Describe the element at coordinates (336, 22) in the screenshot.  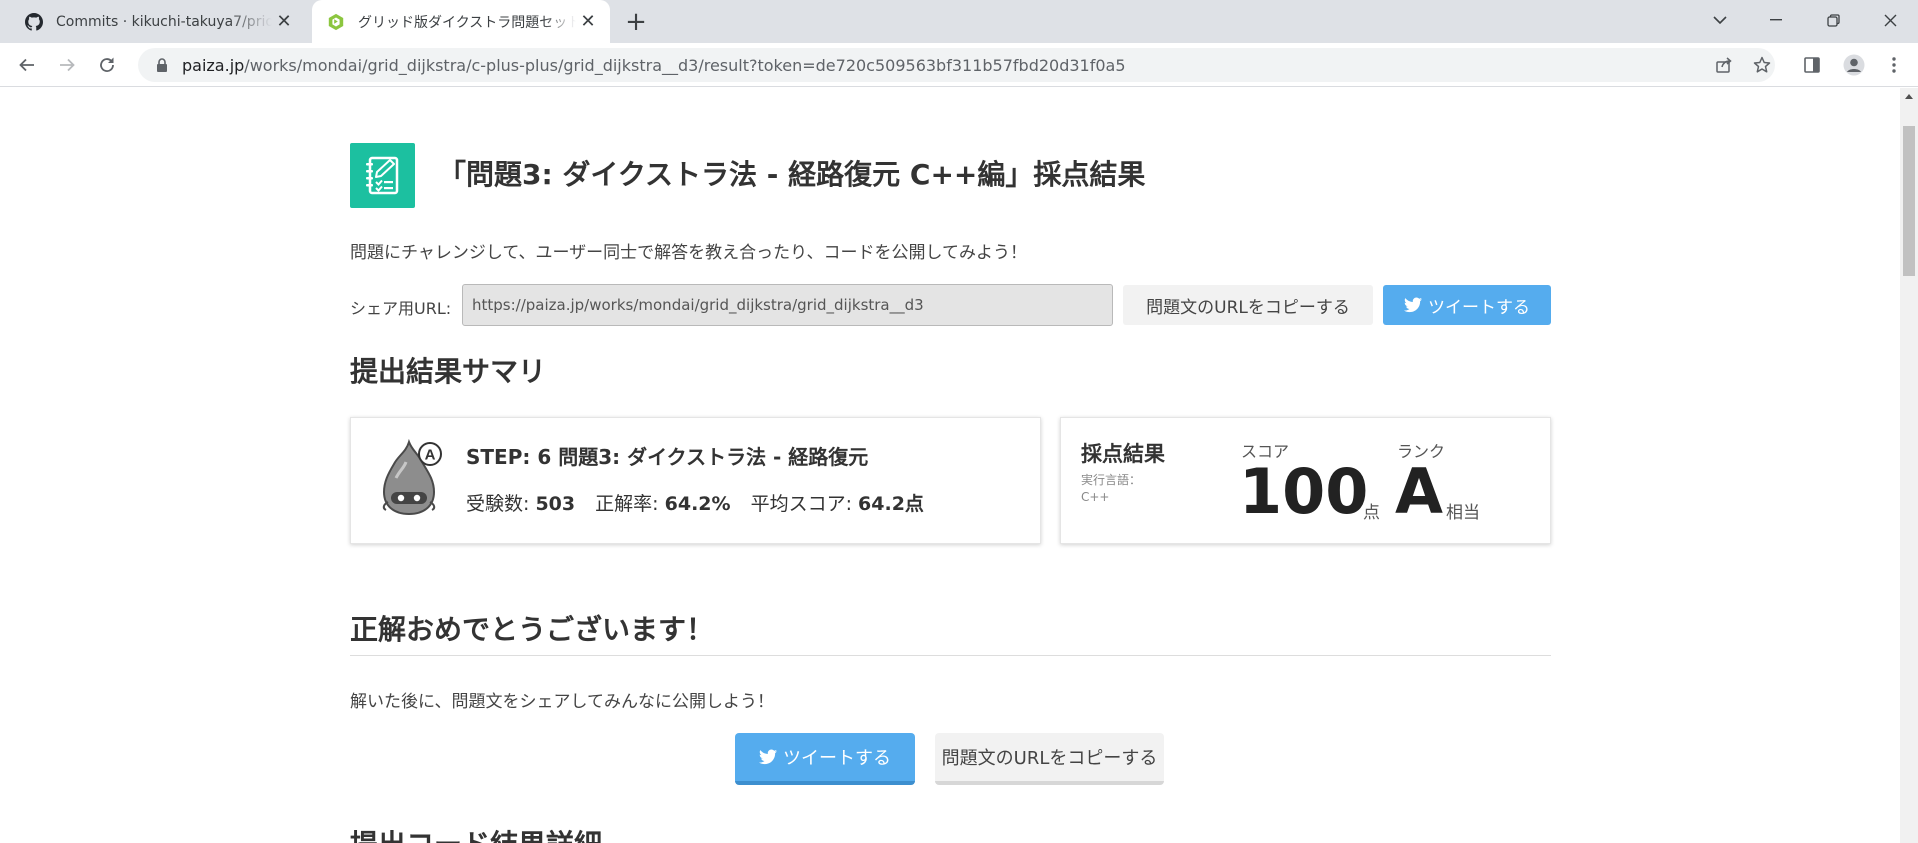
I see `paiza-icon` at that location.